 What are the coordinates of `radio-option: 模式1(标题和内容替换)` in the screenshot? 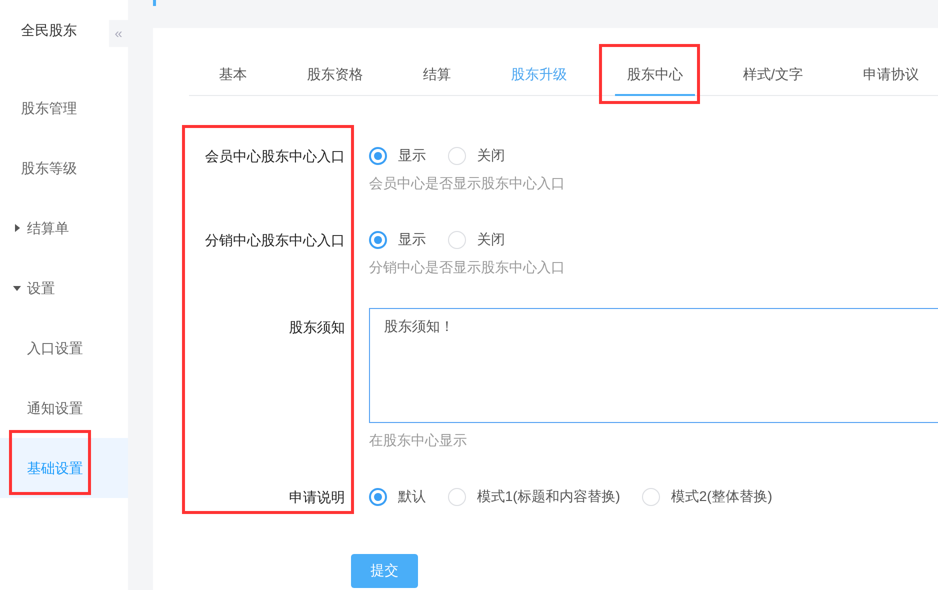 It's located at (534, 497).